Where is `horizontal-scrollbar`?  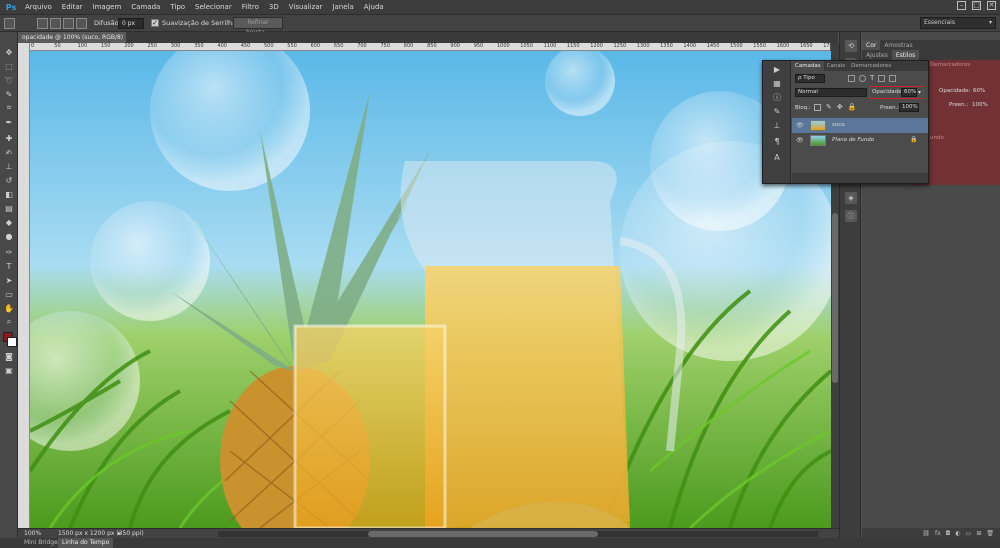
horizontal-scrollbar is located at coordinates (518, 534).